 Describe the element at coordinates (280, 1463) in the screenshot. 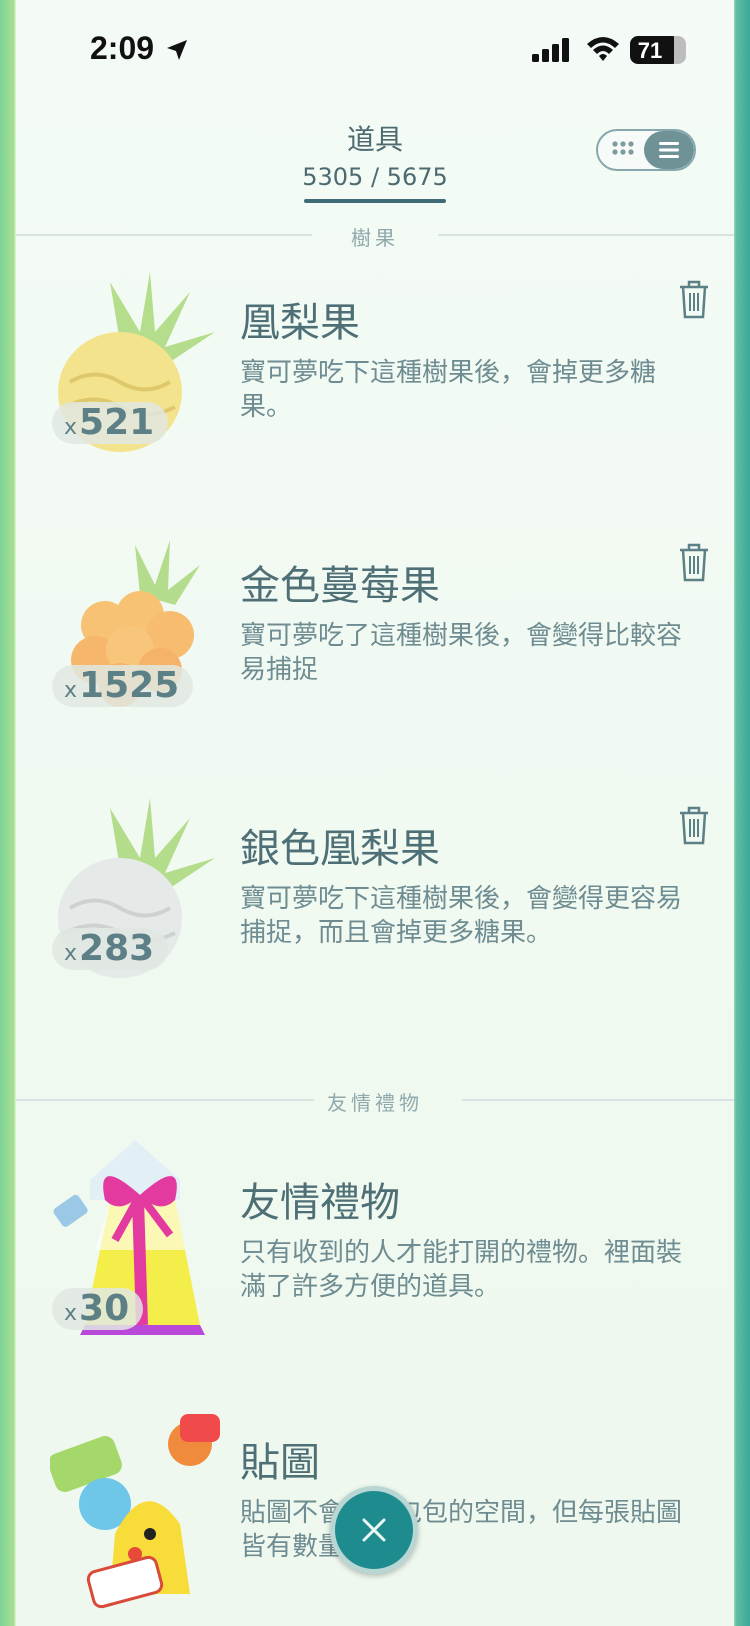

I see `item-name: 貼圖` at that location.